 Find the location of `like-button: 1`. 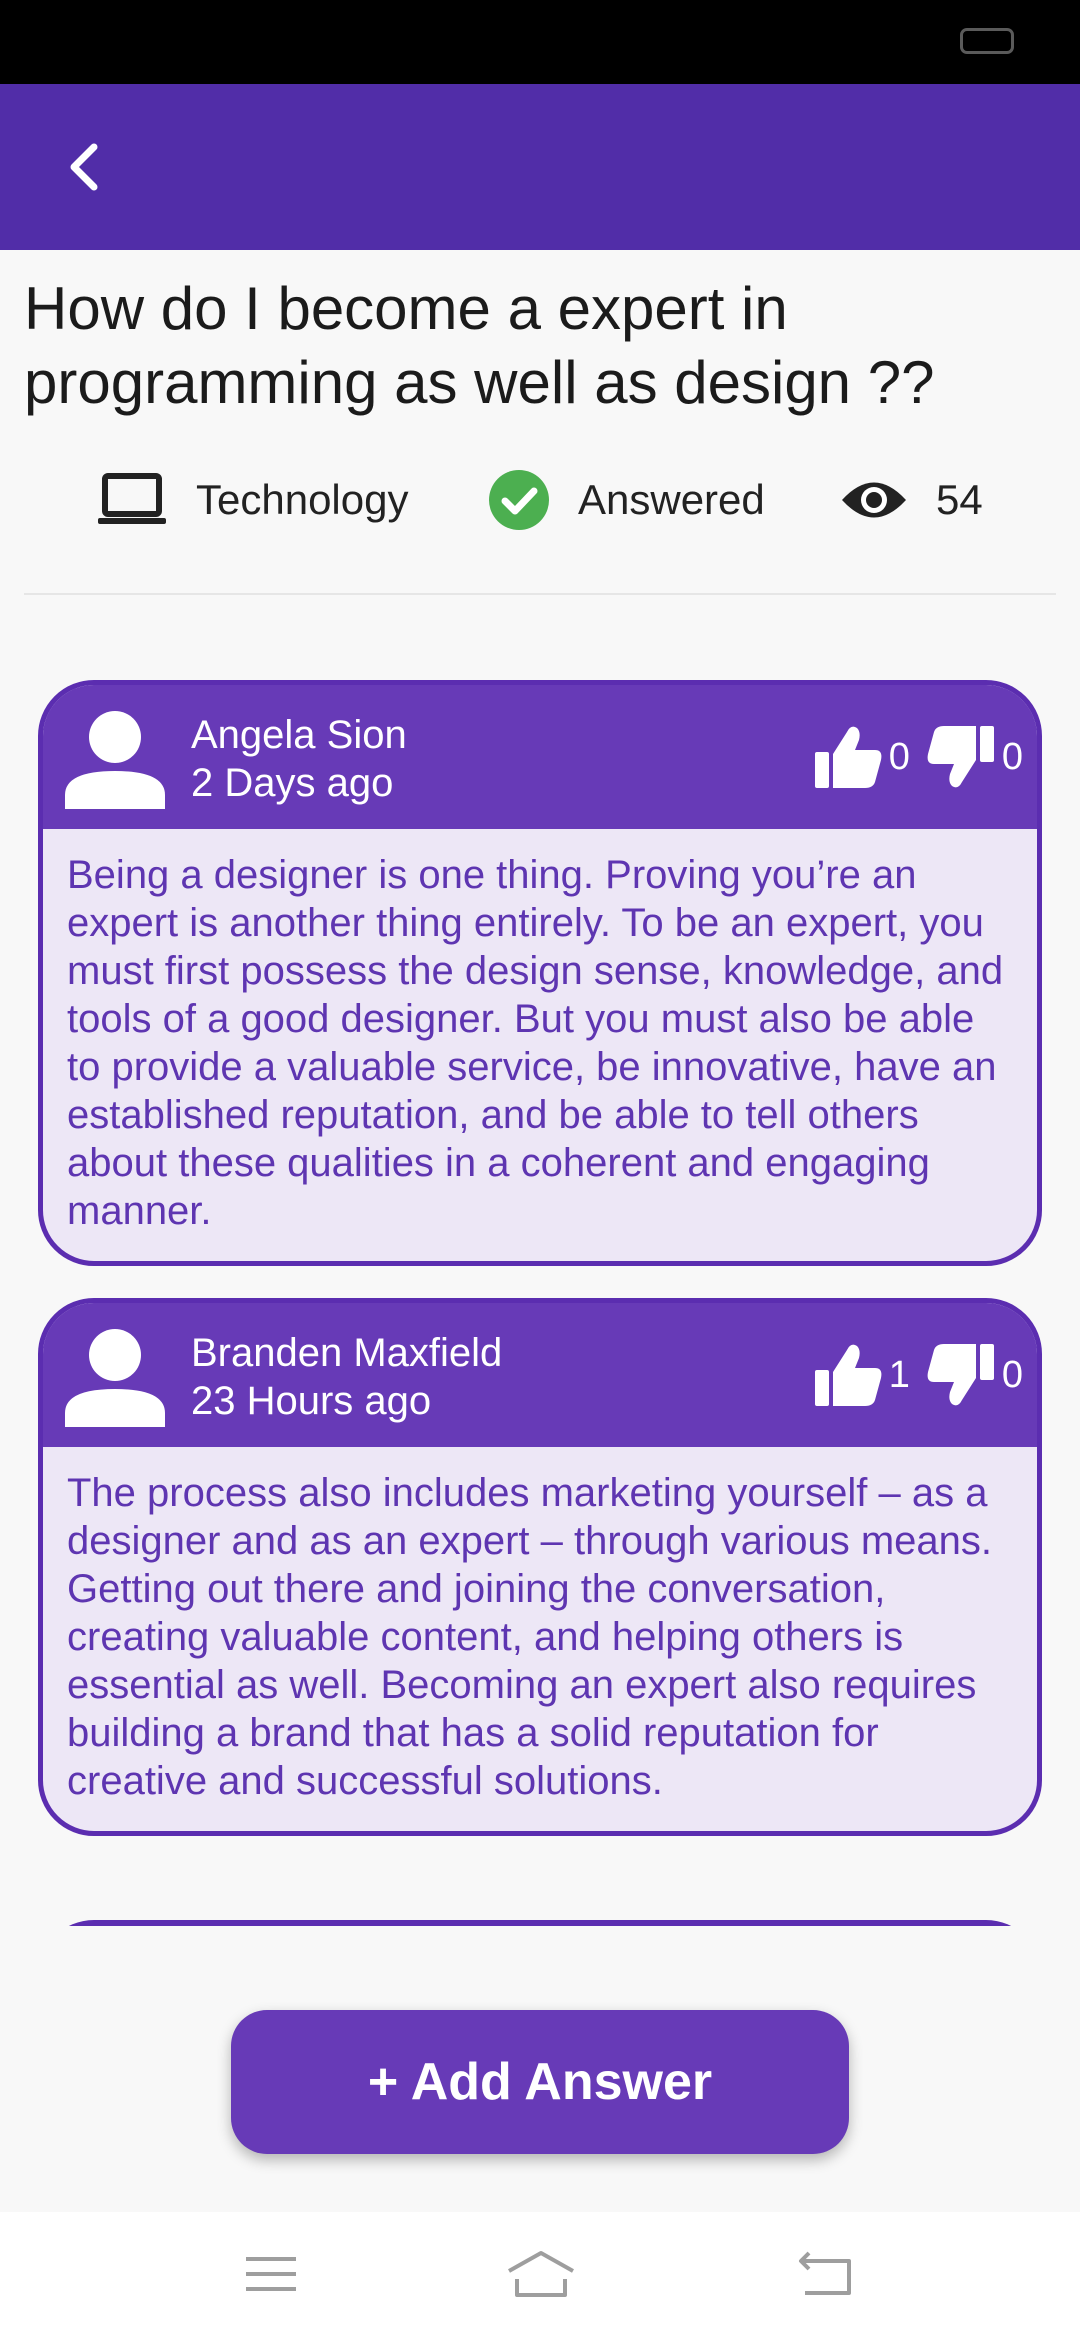

like-button: 1 is located at coordinates (861, 1375).